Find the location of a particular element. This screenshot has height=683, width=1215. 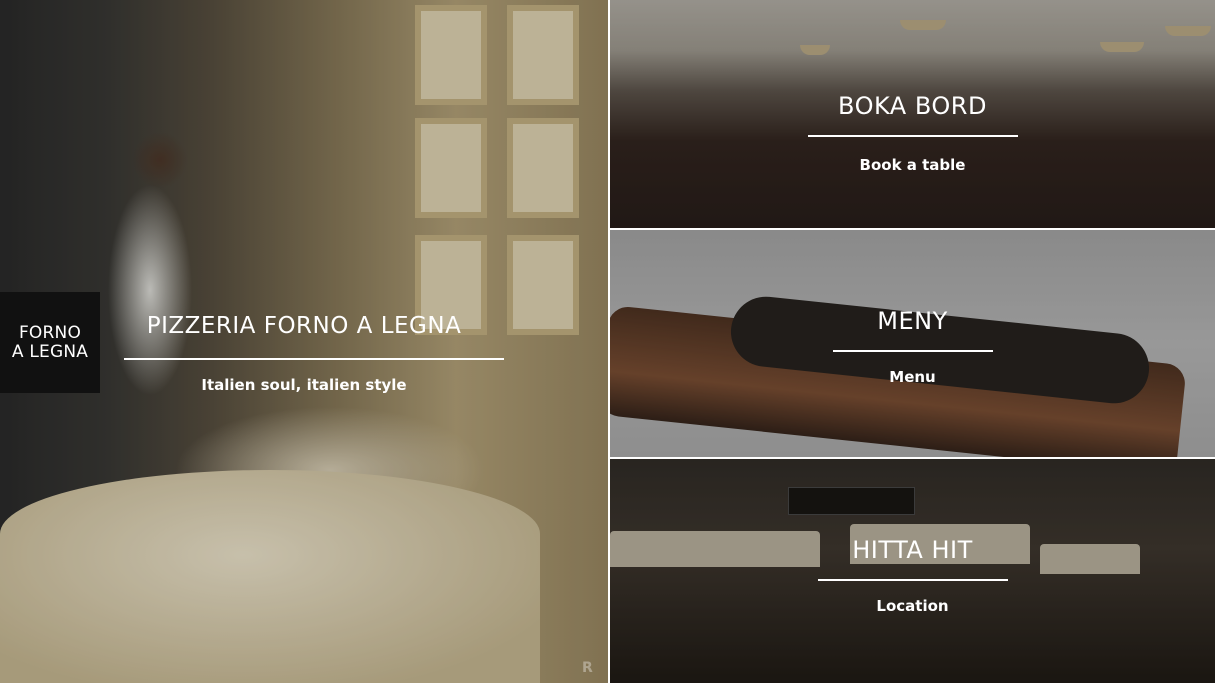

book-divider is located at coordinates (912, 136).